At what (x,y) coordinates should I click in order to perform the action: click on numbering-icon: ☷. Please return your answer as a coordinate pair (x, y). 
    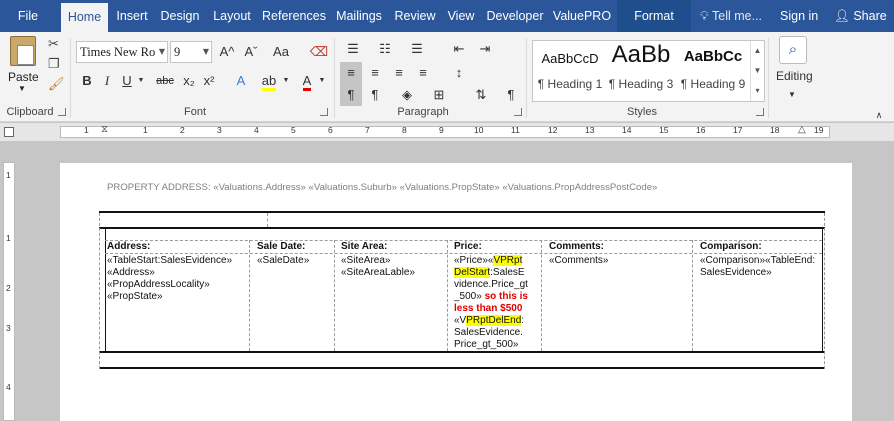
    Looking at the image, I should click on (385, 49).